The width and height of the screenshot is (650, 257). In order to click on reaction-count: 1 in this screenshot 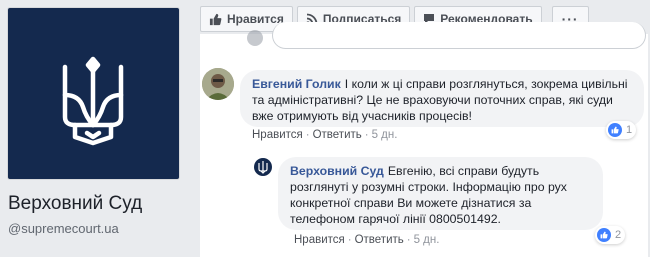, I will do `click(621, 130)`.